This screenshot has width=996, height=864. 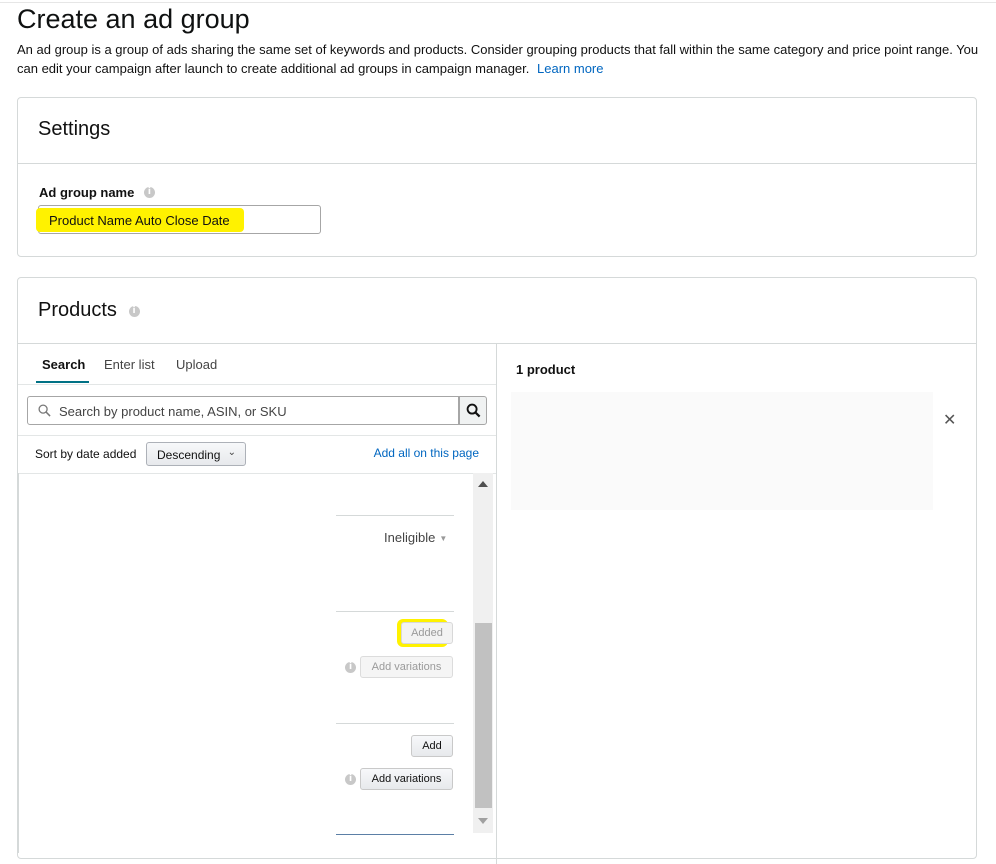 I want to click on scrollbar-thumb, so click(x=483, y=715).